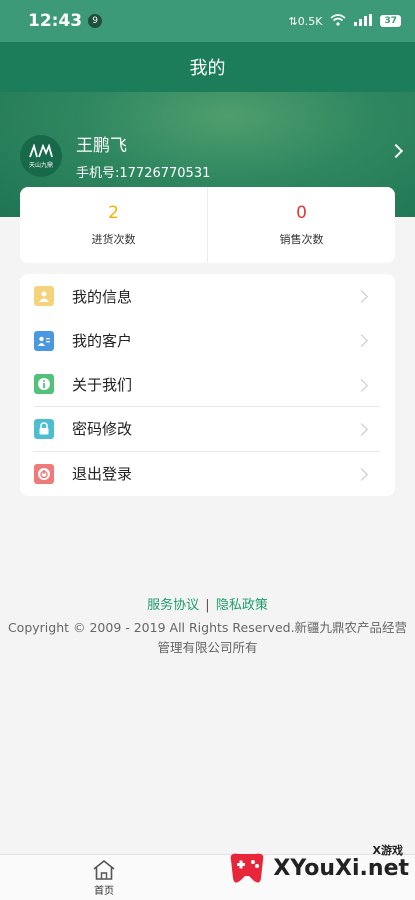 This screenshot has height=900, width=415. Describe the element at coordinates (293, 21) in the screenshot. I see `speed-icon: ⇅` at that location.